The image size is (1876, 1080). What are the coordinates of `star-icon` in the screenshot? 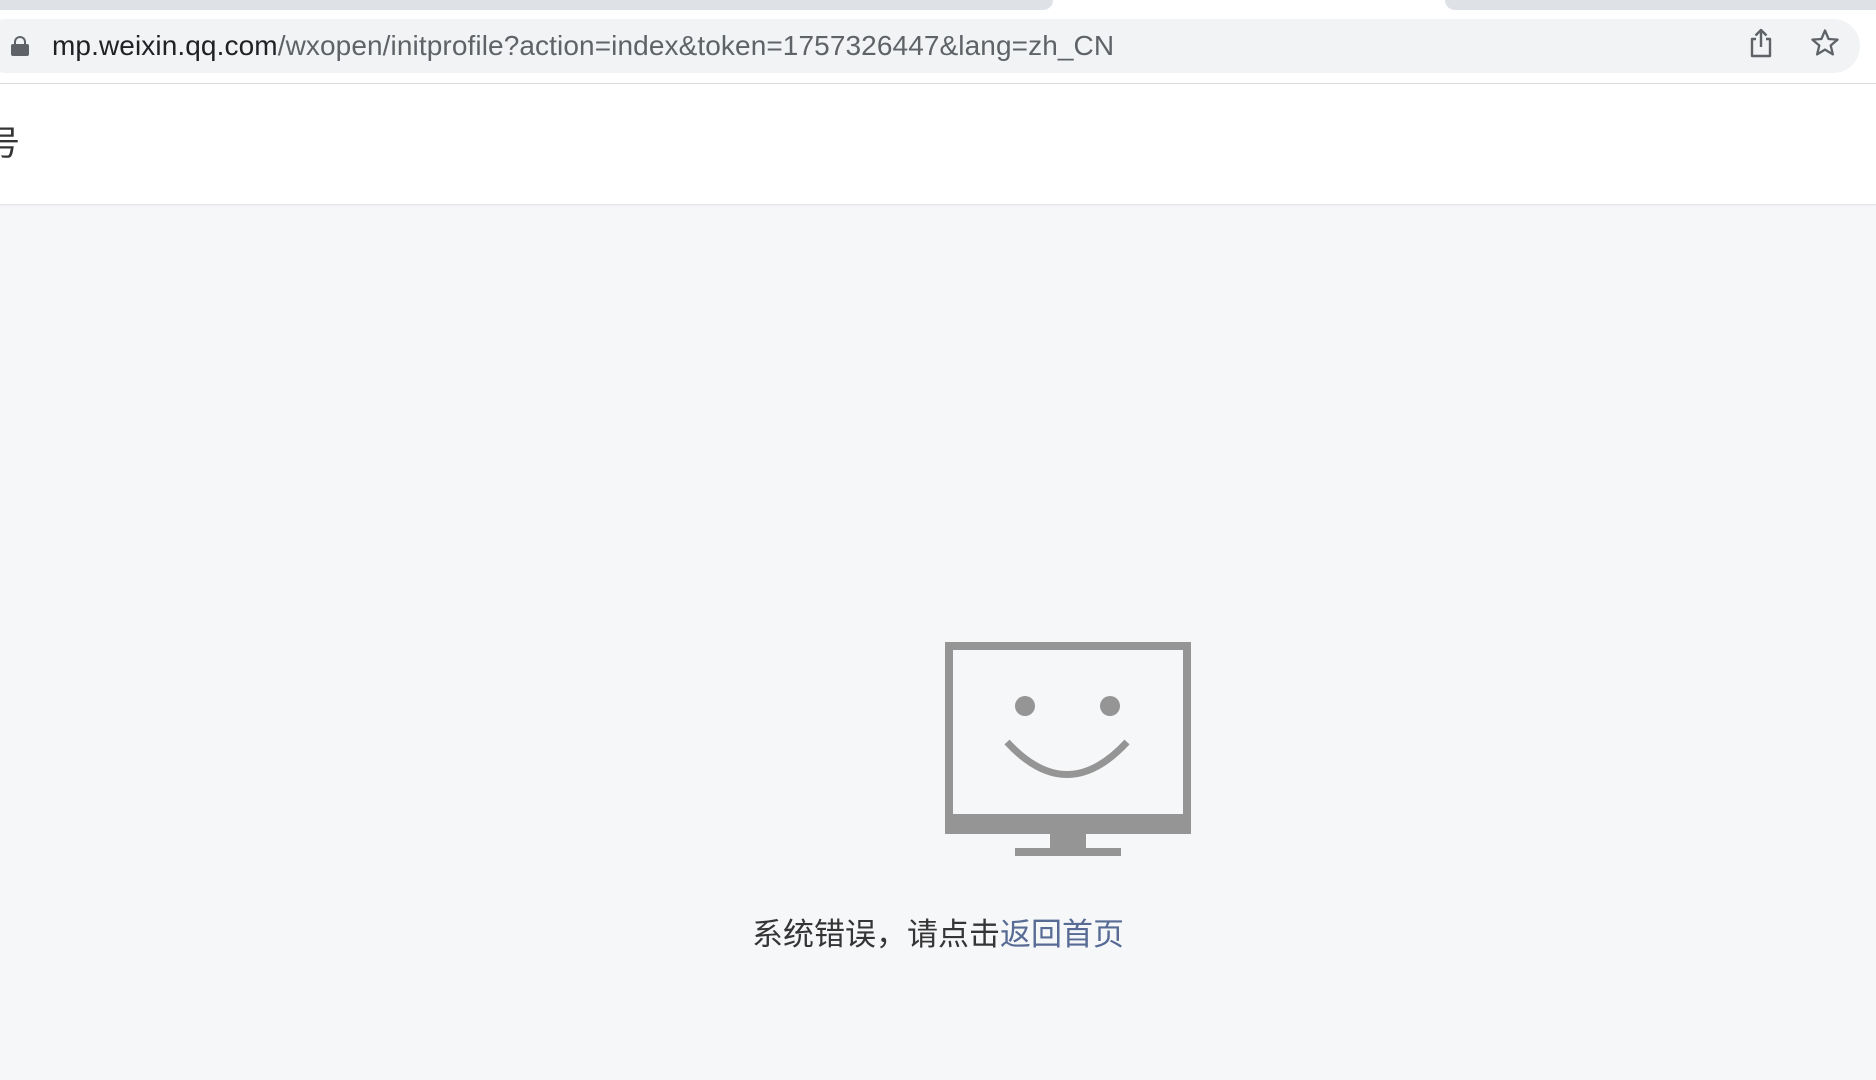 It's located at (1825, 43).